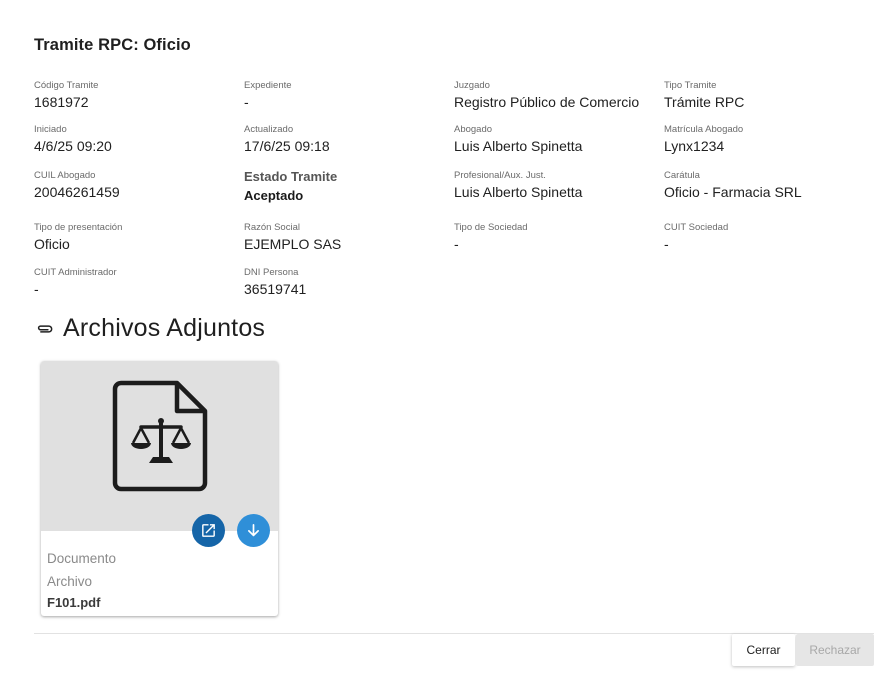 This screenshot has width=883, height=675. I want to click on field-caratula: Carátula Oficio - Farmacia SRL, so click(766, 185).